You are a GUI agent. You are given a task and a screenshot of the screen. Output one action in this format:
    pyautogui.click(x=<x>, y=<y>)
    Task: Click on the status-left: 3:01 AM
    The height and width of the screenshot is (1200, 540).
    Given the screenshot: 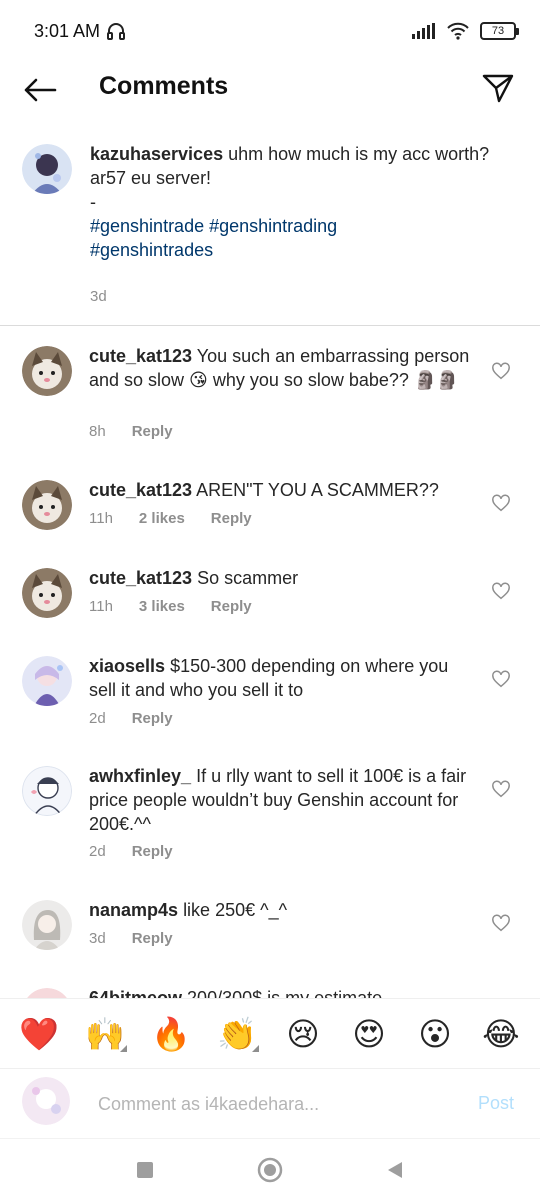 What is the action you would take?
    pyautogui.click(x=80, y=31)
    